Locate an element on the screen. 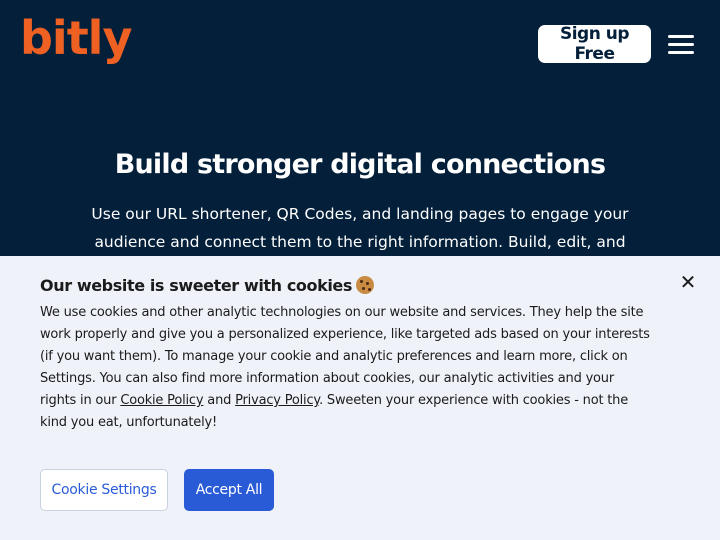  cookie-banner-title: Our website is sweeter with cookies is located at coordinates (207, 286).